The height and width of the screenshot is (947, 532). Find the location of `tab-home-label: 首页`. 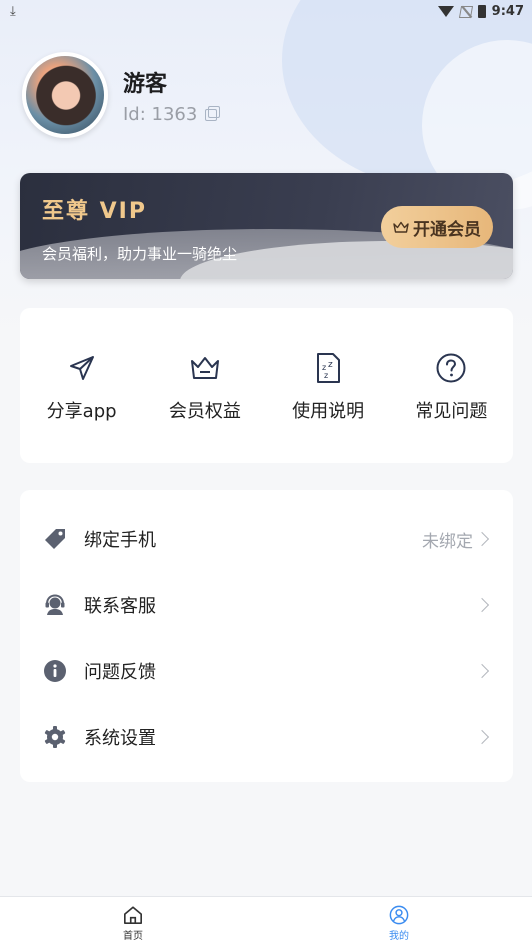

tab-home-label: 首页 is located at coordinates (133, 936).